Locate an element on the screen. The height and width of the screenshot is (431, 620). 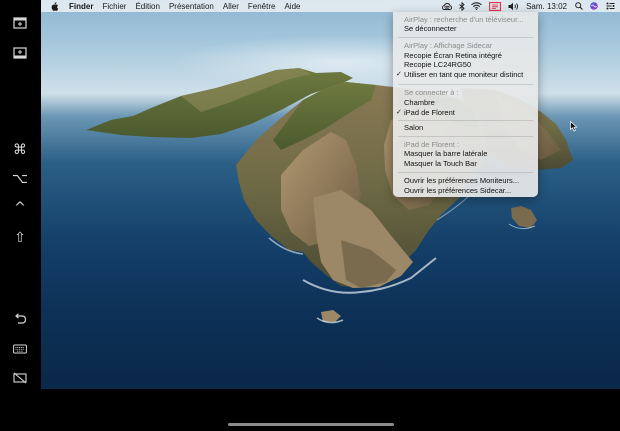
menu-item-disconnect: Se déconnecter is located at coordinates (430, 28).